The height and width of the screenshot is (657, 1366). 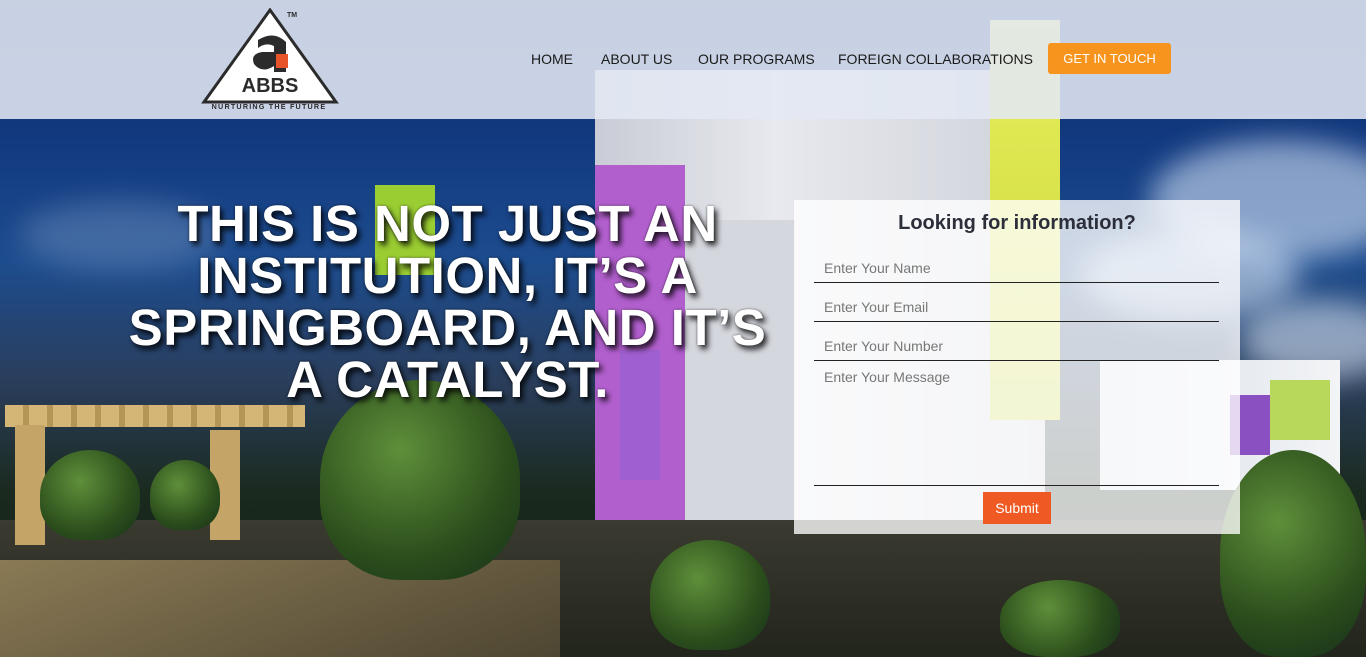 What do you see at coordinates (1016, 346) in the screenshot?
I see `number-input` at bounding box center [1016, 346].